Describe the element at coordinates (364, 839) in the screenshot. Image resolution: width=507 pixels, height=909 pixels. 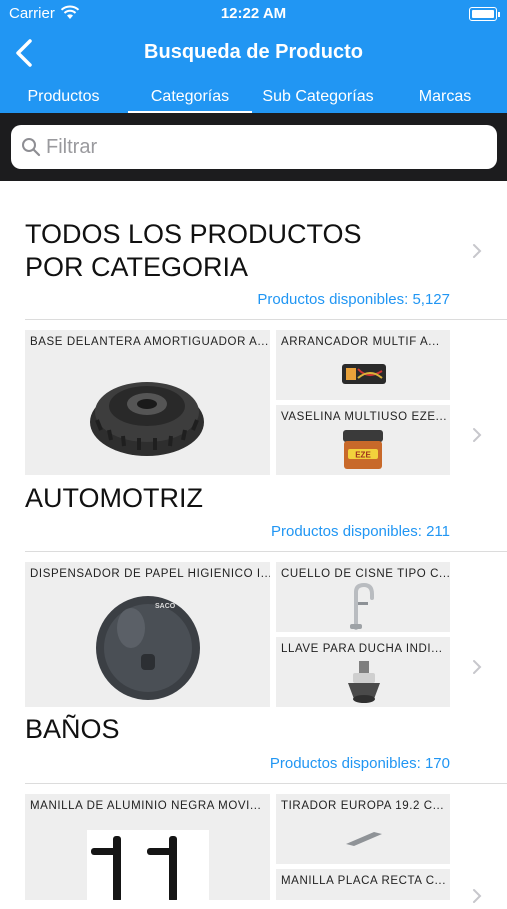
I see `cabinet-pull-image` at that location.